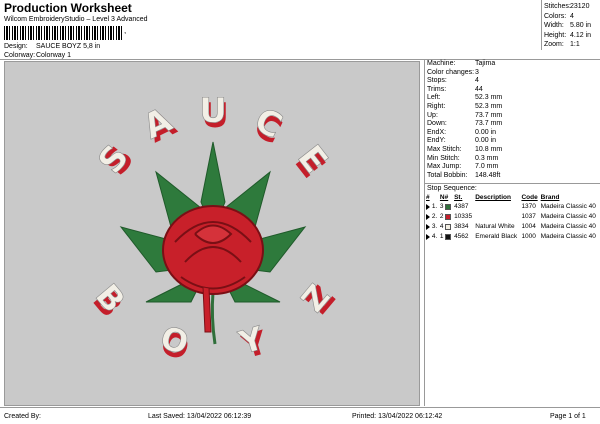  I want to click on col-header: St., so click(458, 198).